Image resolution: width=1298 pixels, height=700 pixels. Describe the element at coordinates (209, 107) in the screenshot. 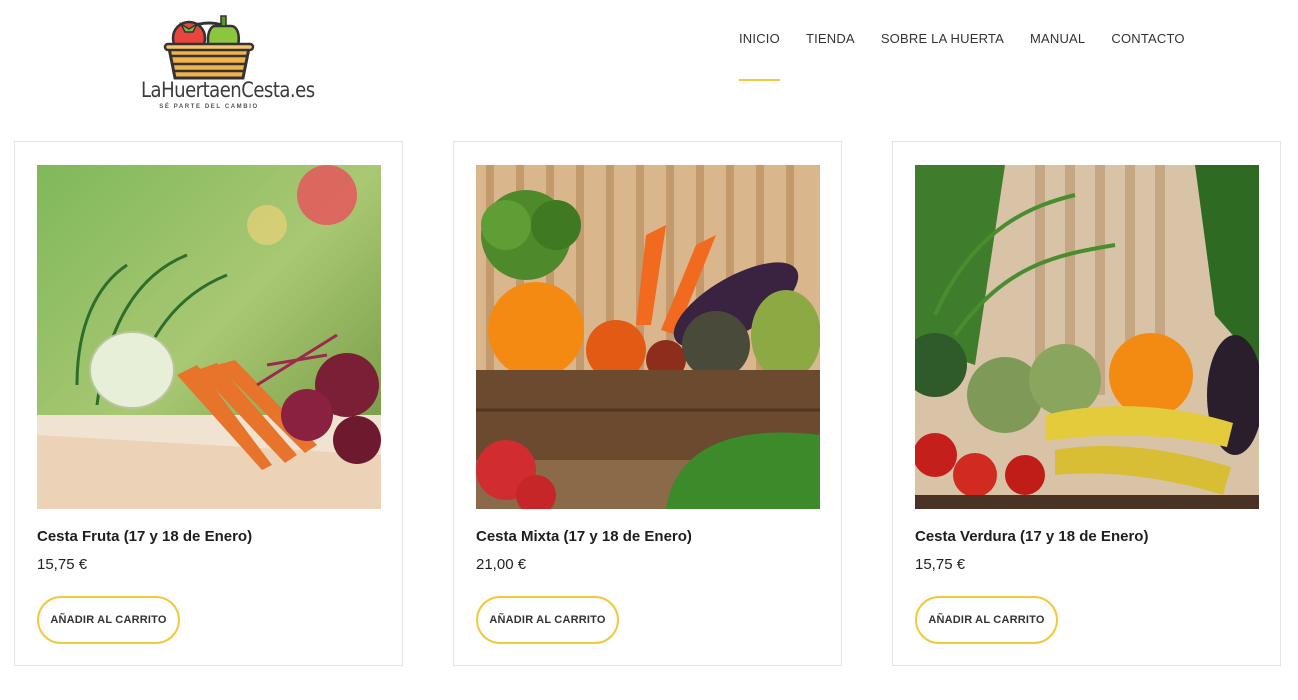

I see `logo-tagline: SÉ PARTE DEL CAMBIO` at that location.